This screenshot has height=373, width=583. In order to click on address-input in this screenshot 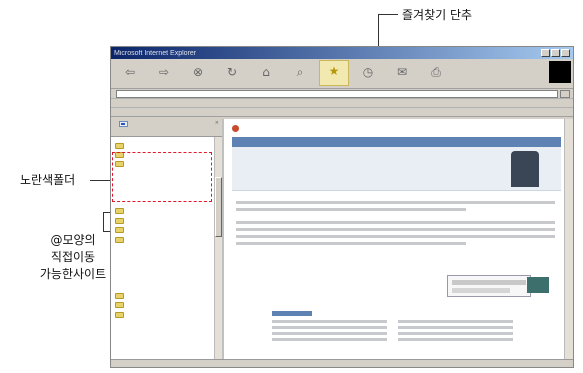, I will do `click(337, 93)`.